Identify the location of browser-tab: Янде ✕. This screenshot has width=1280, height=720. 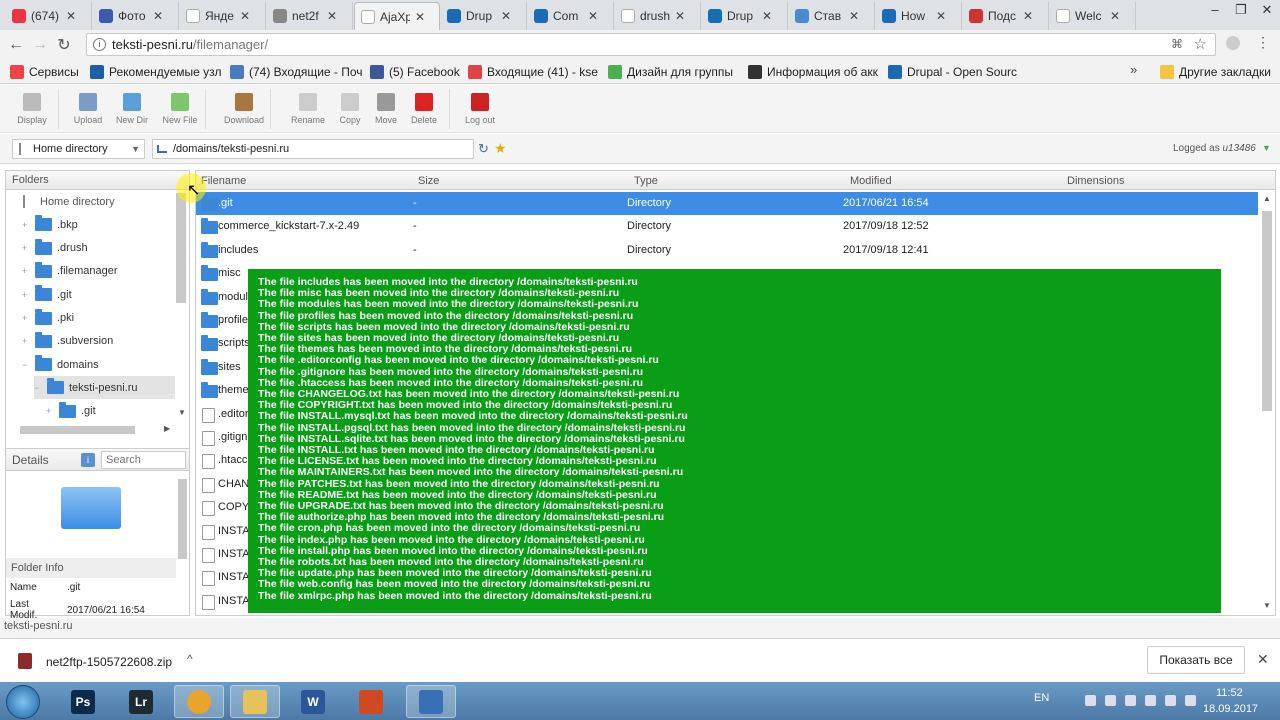
(223, 16).